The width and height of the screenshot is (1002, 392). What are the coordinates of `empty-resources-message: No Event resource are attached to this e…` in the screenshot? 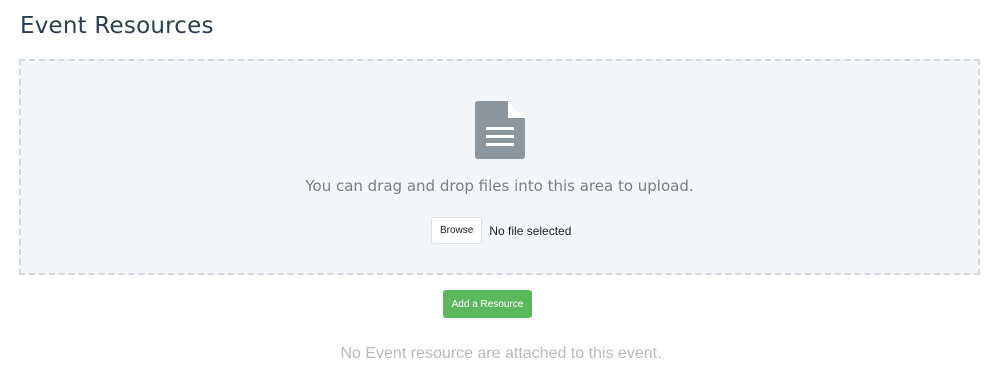 It's located at (501, 353).